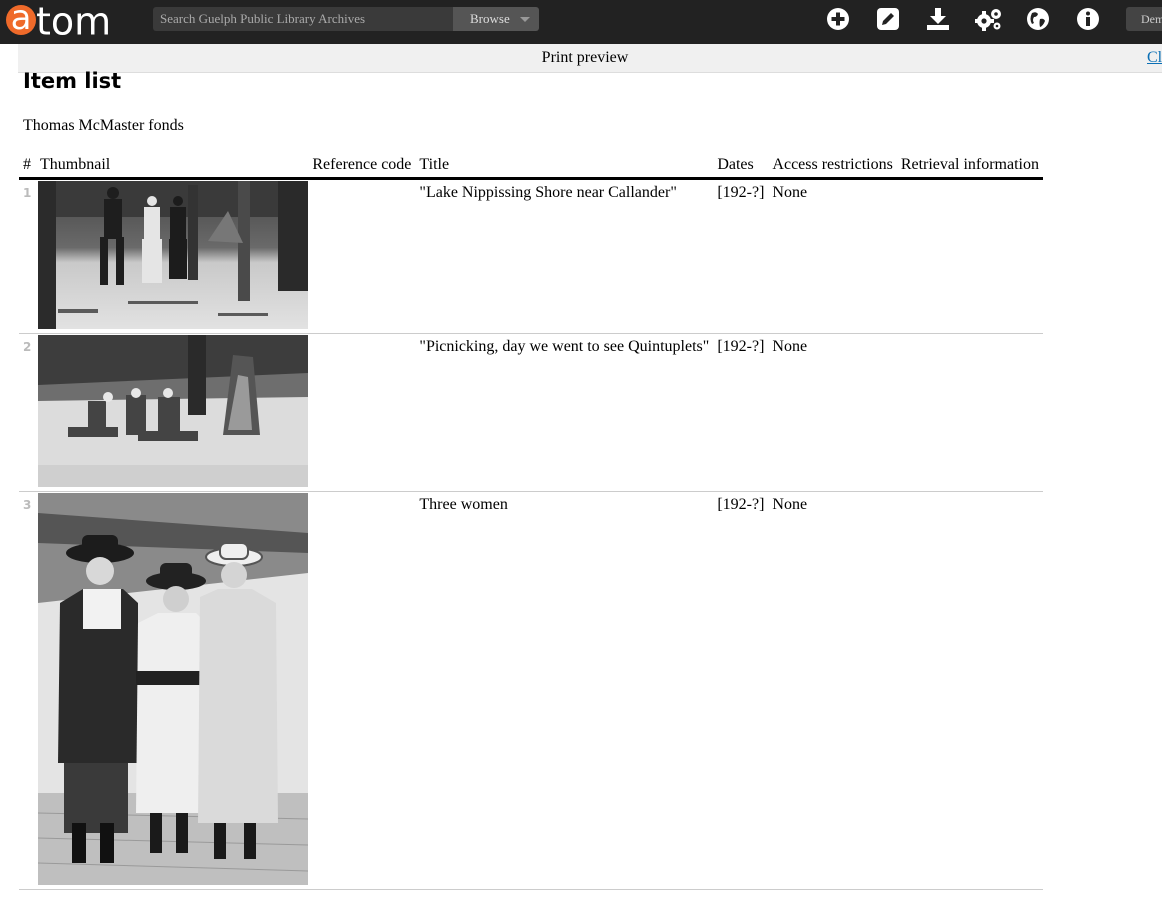 Image resolution: width=1162 pixels, height=903 pixels. What do you see at coordinates (741, 166) in the screenshot?
I see `column-header-dates: Dates` at bounding box center [741, 166].